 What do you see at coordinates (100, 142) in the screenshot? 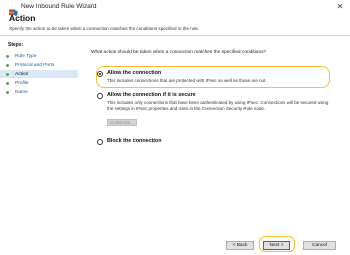
I see `radio-block` at bounding box center [100, 142].